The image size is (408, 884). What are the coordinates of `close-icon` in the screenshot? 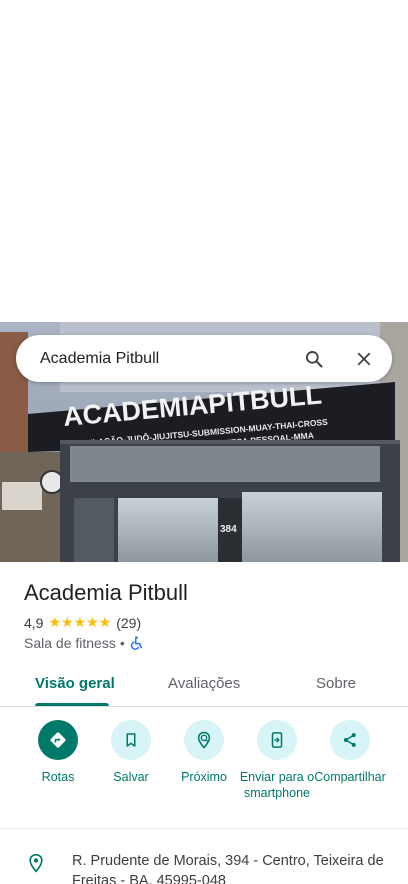 It's located at (364, 358).